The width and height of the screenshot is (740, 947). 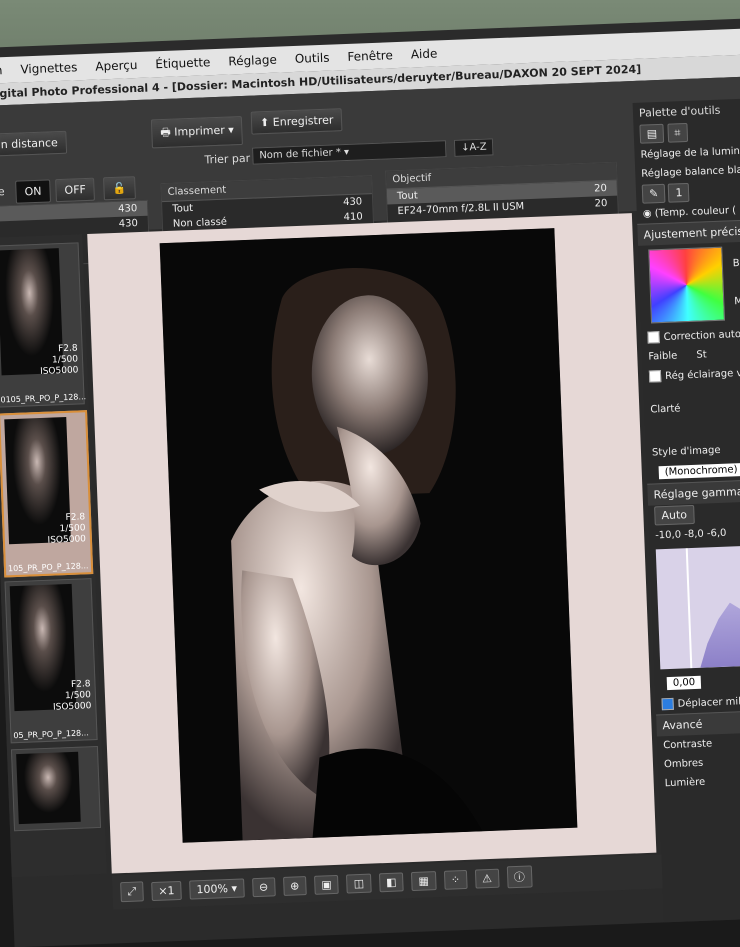 I want to click on clarity-label: Clarté, so click(x=665, y=409).